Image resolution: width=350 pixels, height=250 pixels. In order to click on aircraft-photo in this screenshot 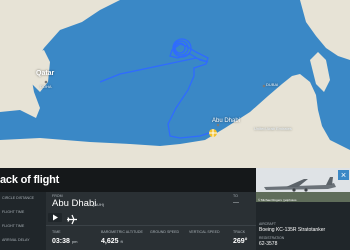, I will do `click(303, 185)`.